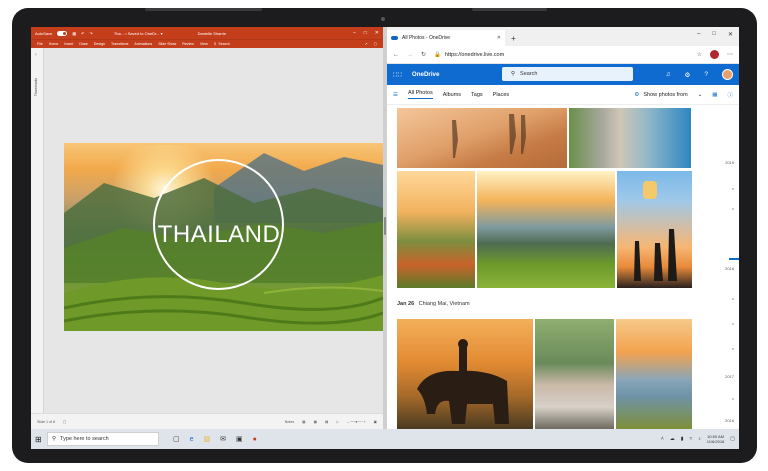 This screenshot has width=768, height=471. I want to click on timeline-year: 2018, so click(729, 268).